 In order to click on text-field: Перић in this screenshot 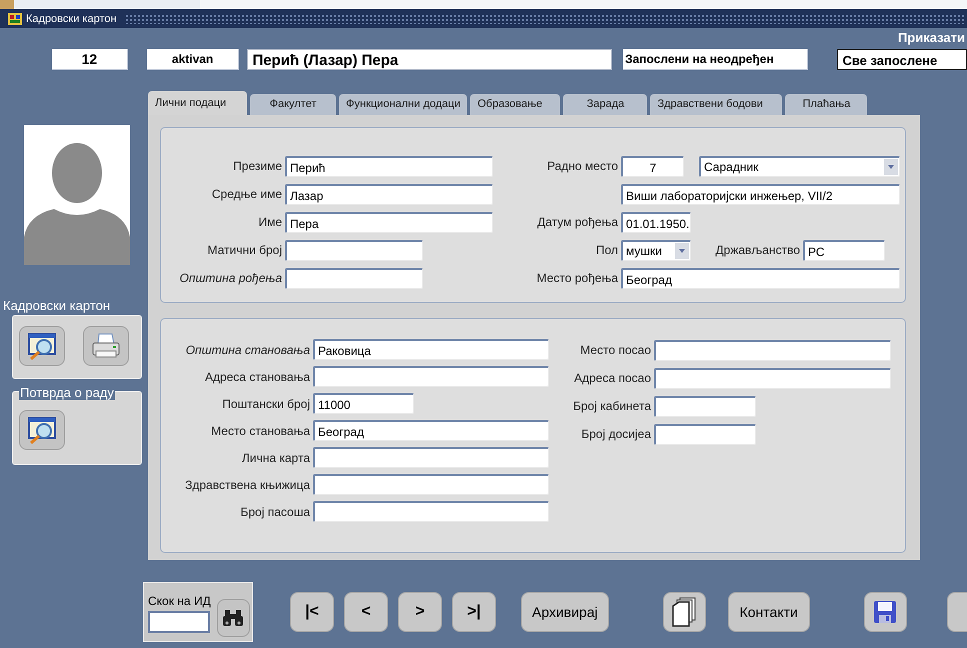, I will do `click(389, 166)`.